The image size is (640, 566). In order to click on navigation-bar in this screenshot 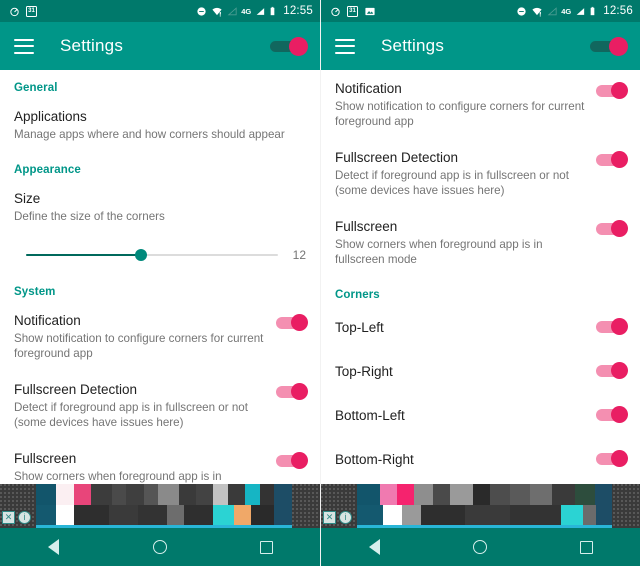, I will do `click(160, 547)`.